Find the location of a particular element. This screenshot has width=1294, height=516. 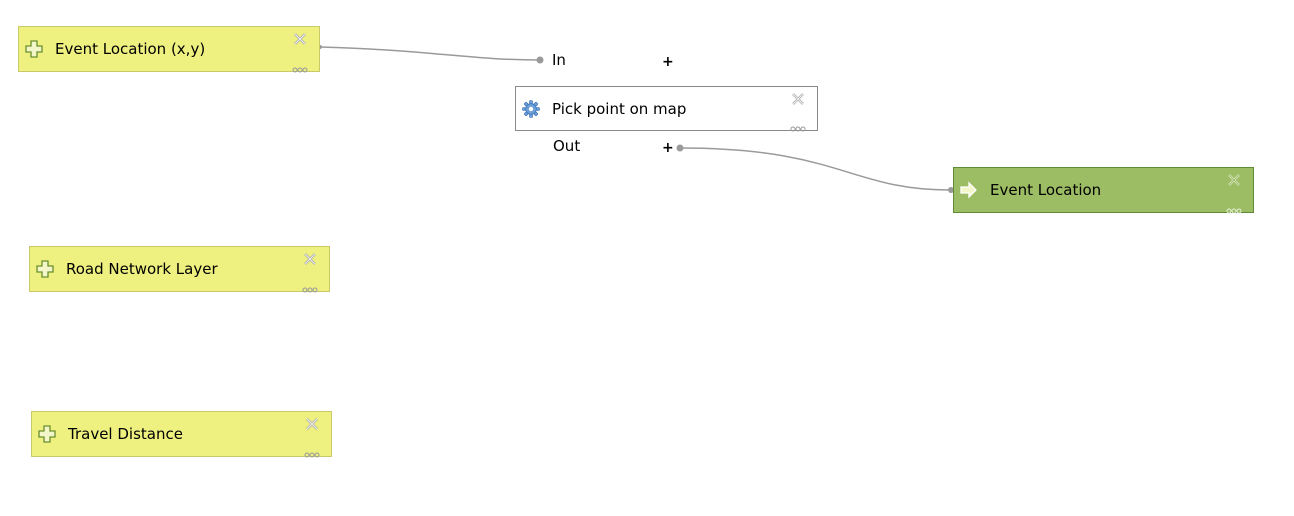

input-node-event-location: Event Location (x,y) is located at coordinates (169, 49).